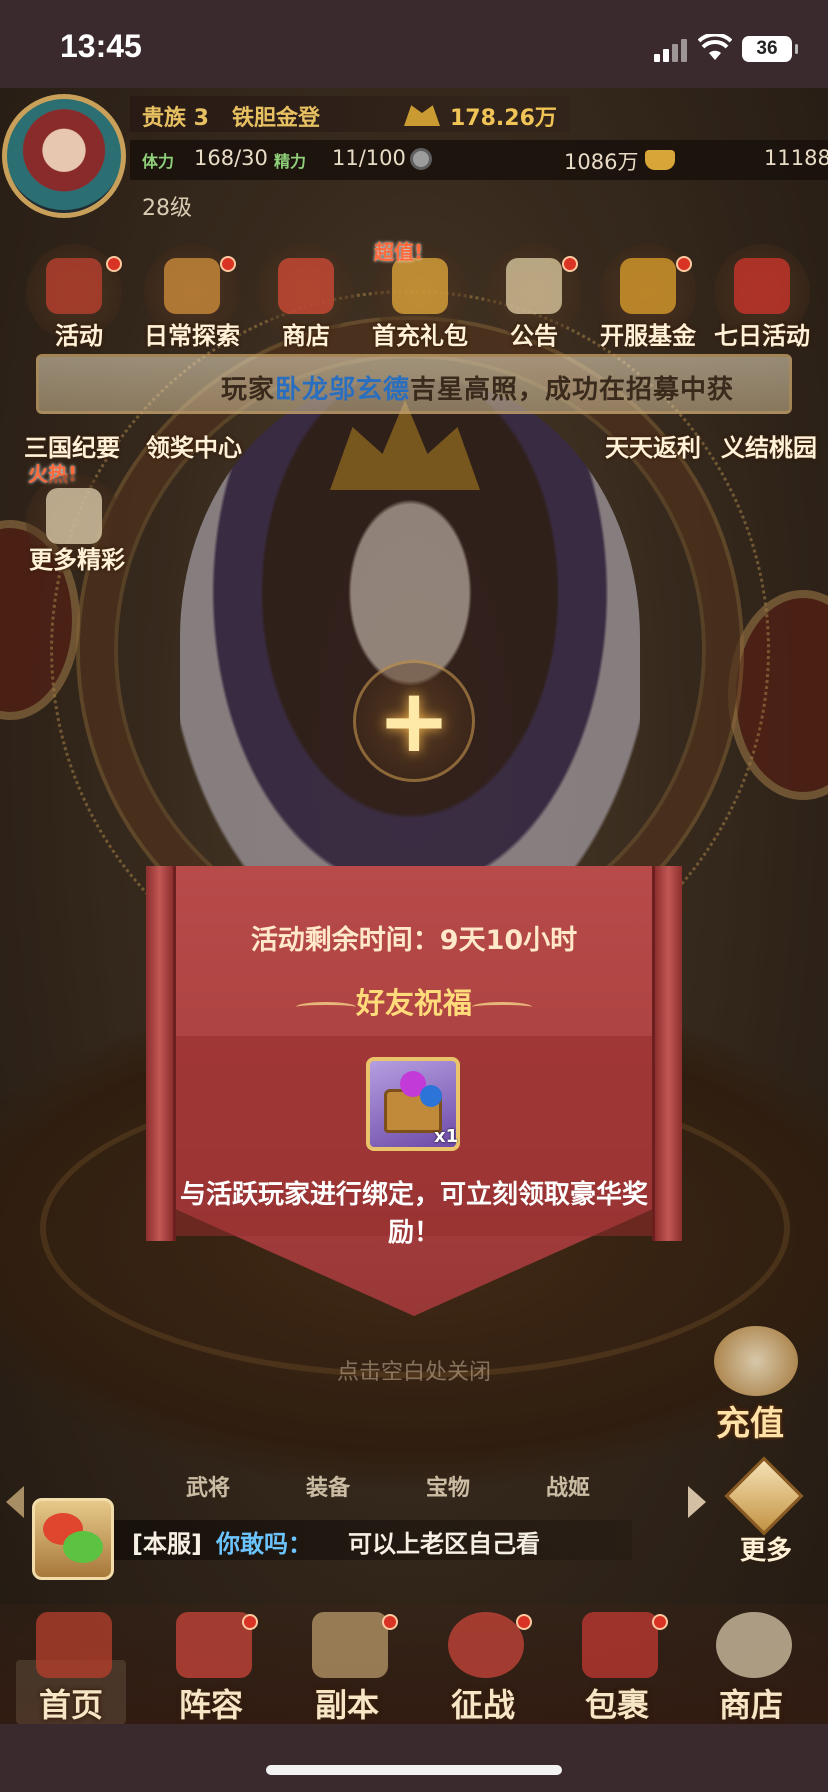 The height and width of the screenshot is (1792, 828). I want to click on silver-coin-icon, so click(421, 159).